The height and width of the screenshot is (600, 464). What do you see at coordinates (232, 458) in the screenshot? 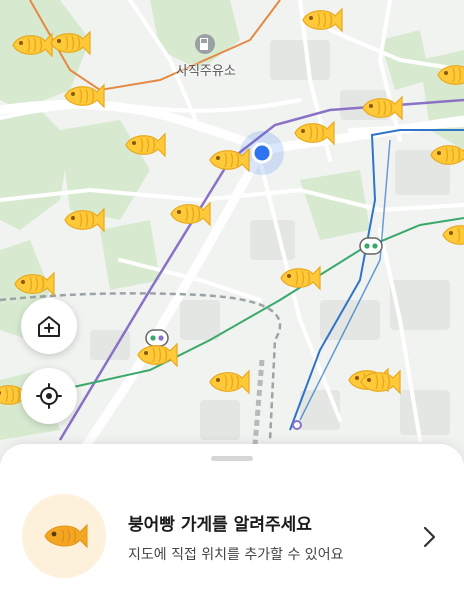
I see `sheet-drag-handle` at bounding box center [232, 458].